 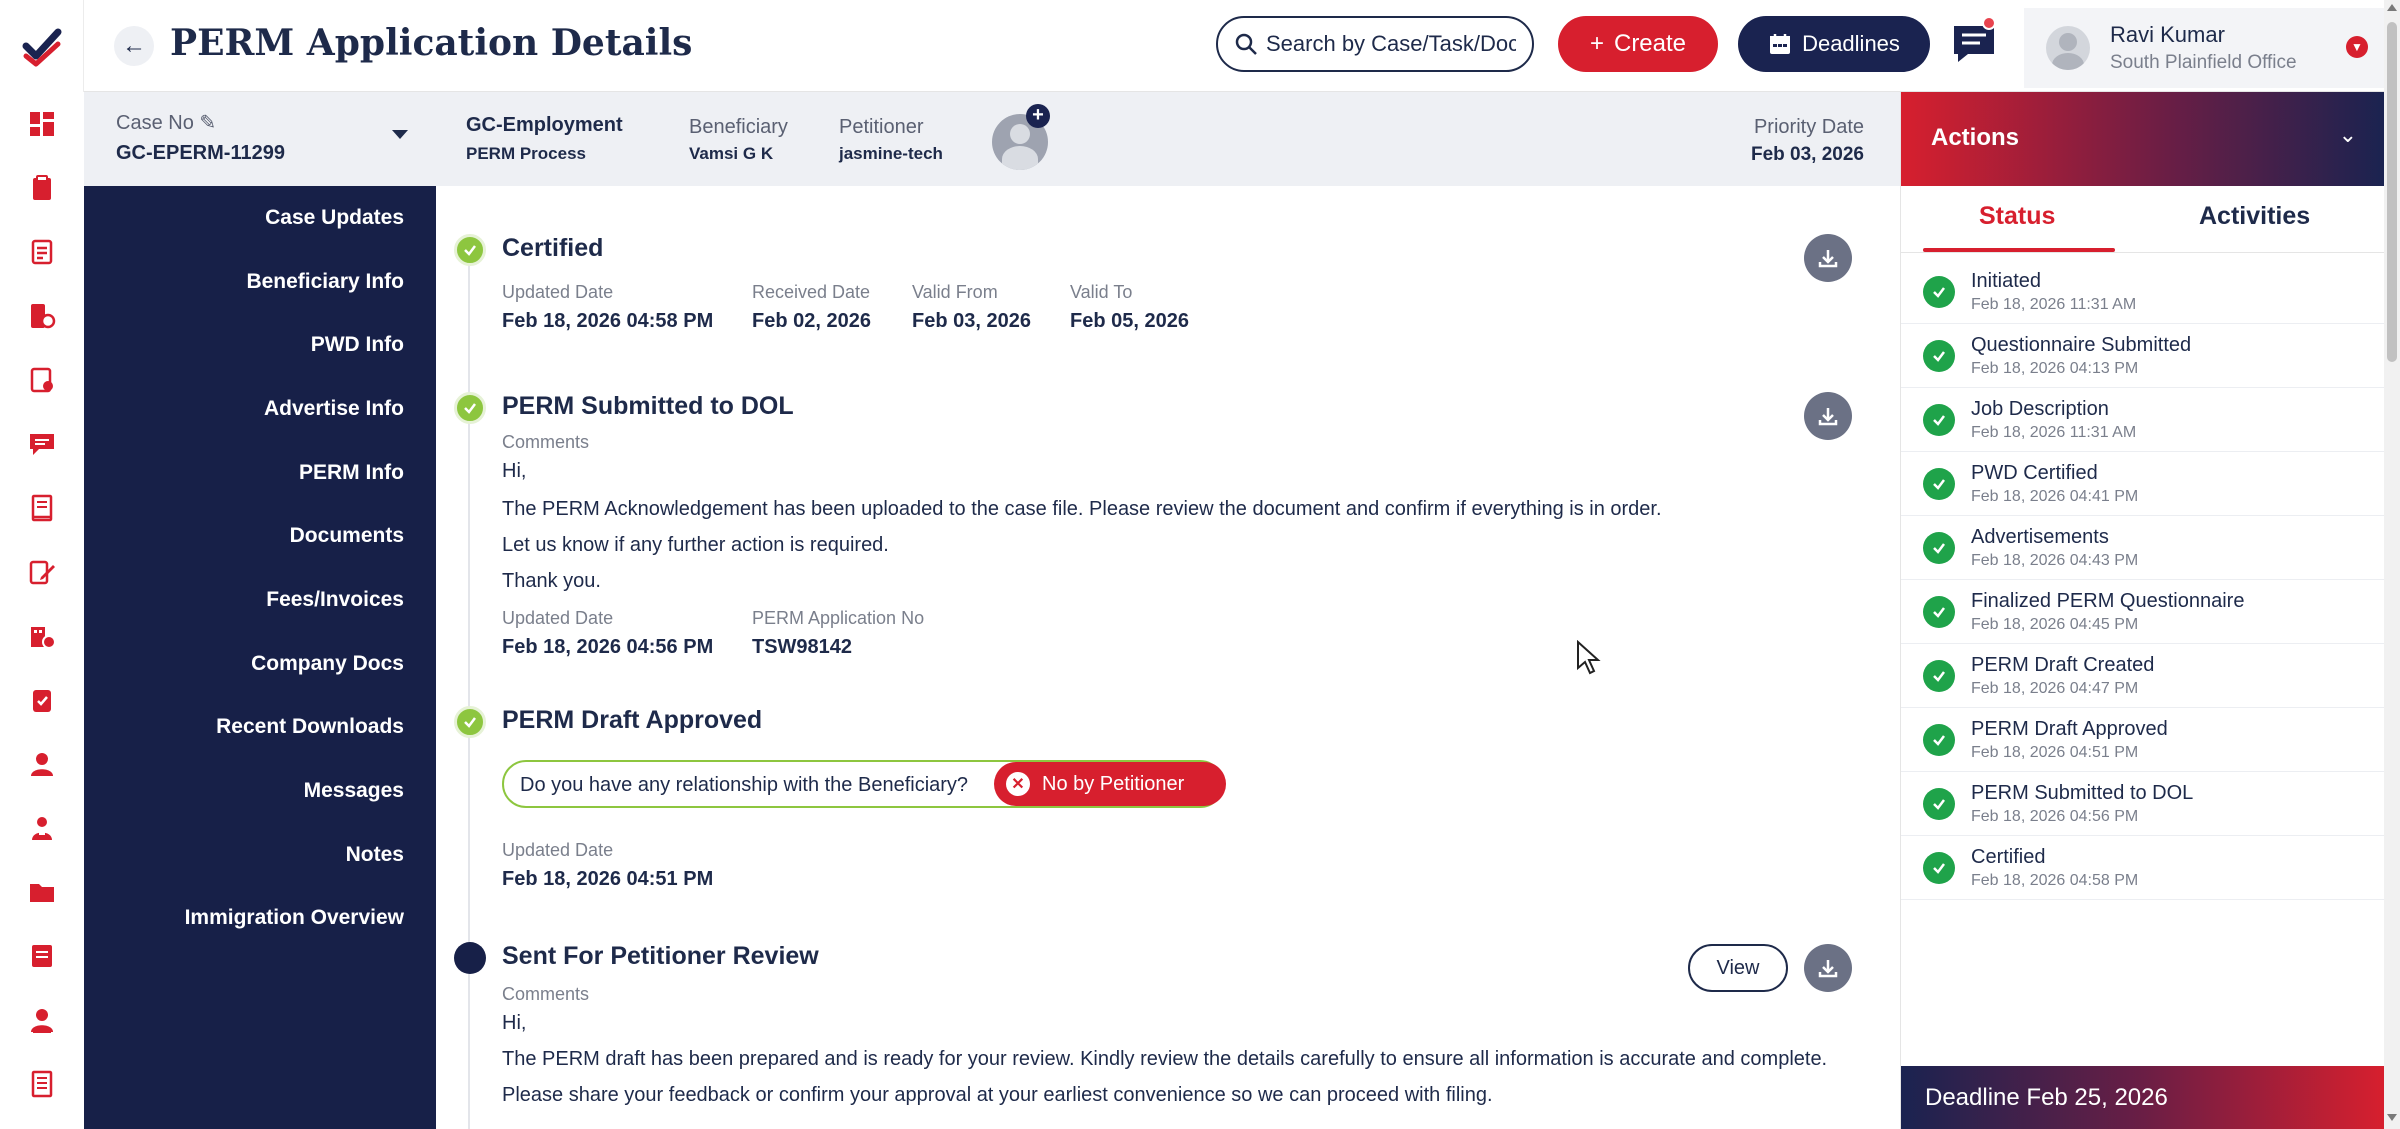 I want to click on priority-date-value: Feb 03, 2026, so click(x=1807, y=154).